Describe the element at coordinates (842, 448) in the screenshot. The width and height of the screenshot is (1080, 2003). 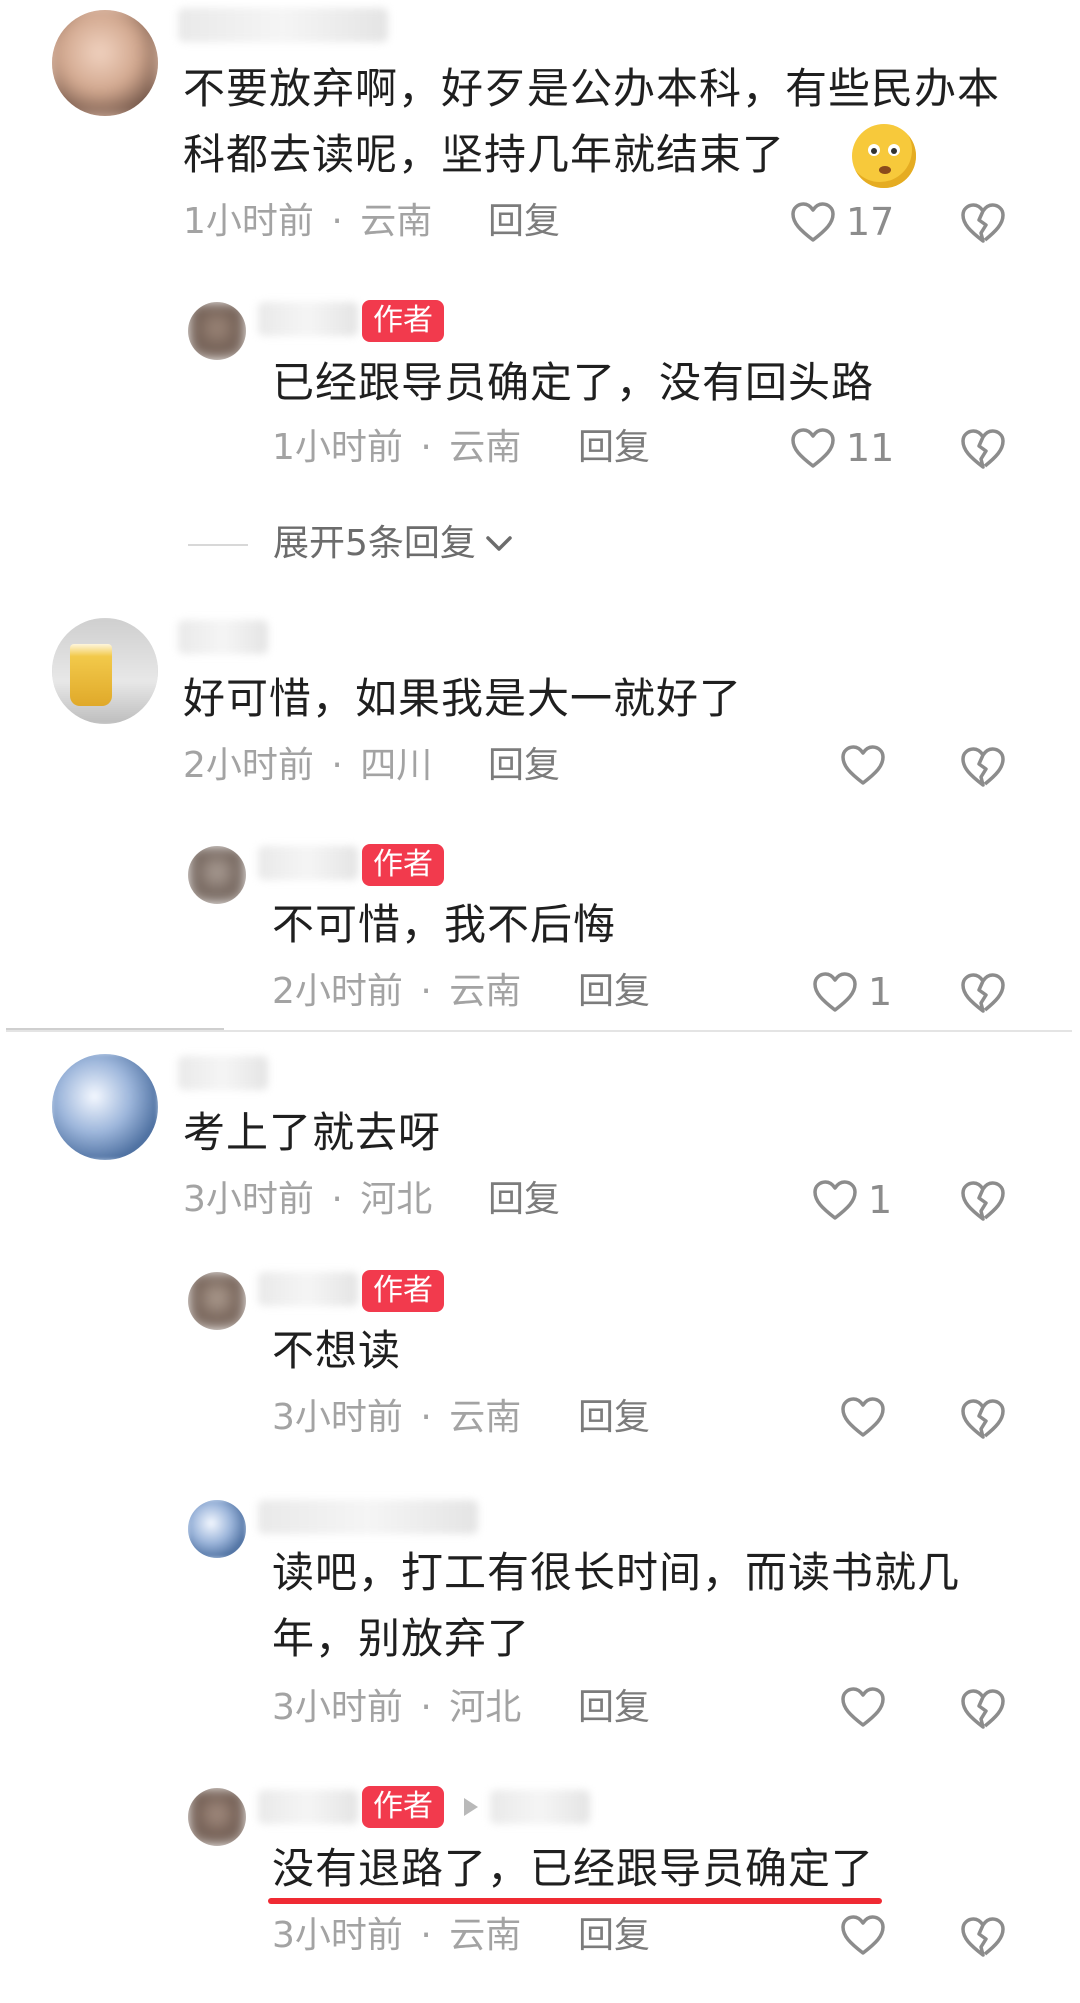
I see `like-button: 11` at that location.